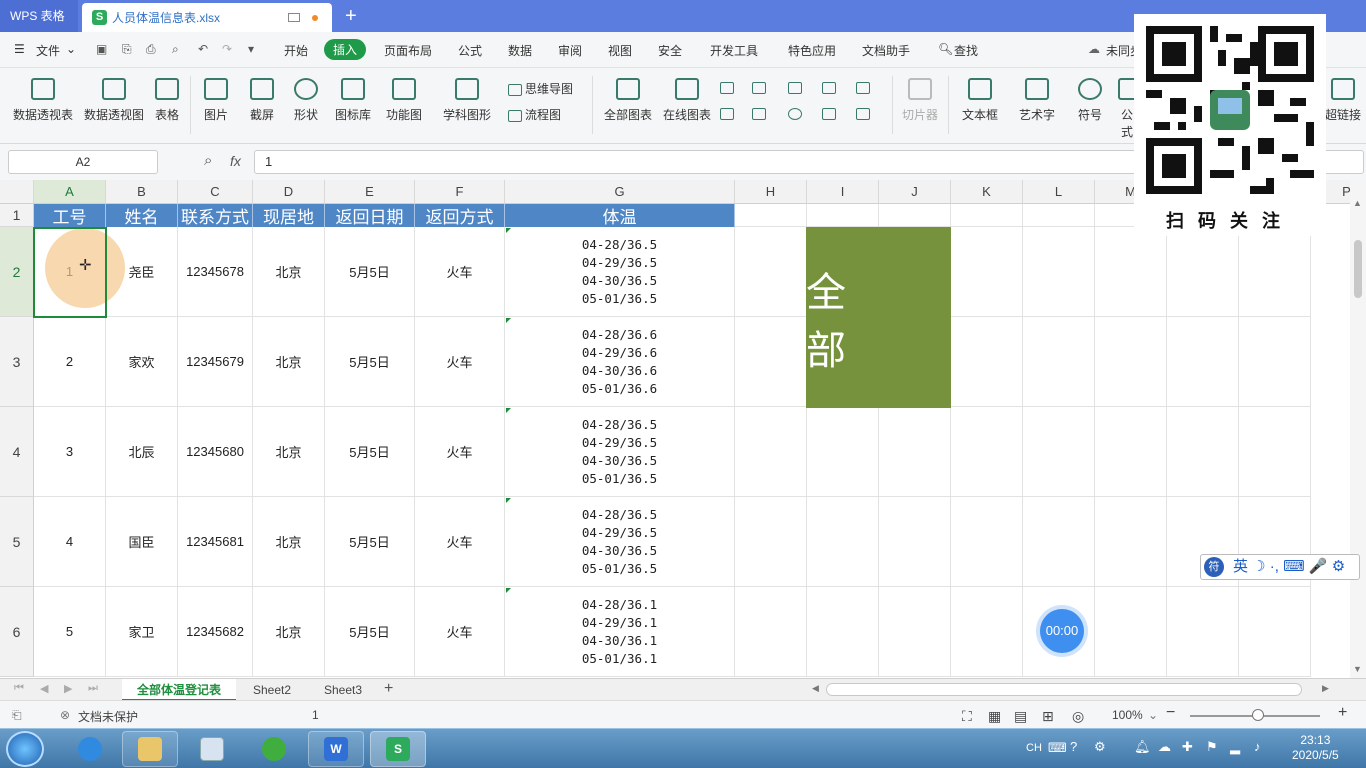  What do you see at coordinates (920, 100) in the screenshot?
I see `slicer-button: 切片器` at bounding box center [920, 100].